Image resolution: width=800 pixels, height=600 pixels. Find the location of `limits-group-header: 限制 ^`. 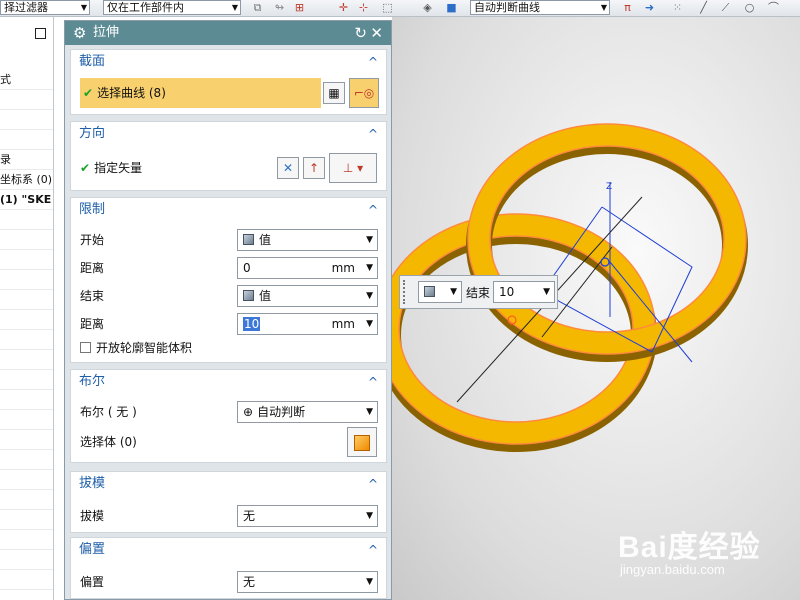

limits-group-header: 限制 ^ is located at coordinates (228, 210).